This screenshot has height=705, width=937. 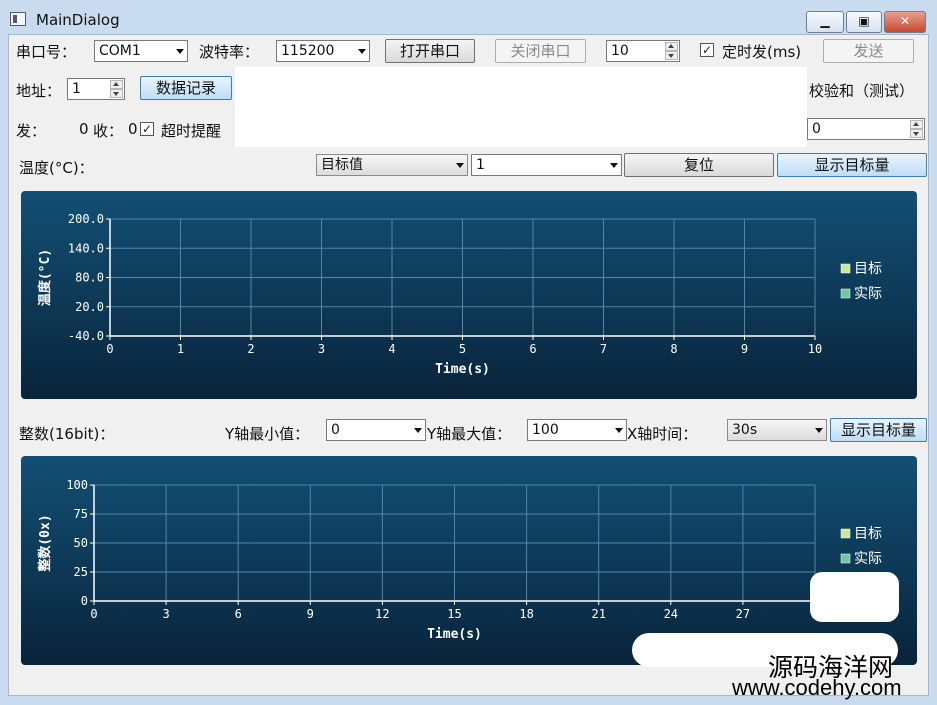 What do you see at coordinates (546, 165) in the screenshot?
I see `temp-channel-select: 1` at bounding box center [546, 165].